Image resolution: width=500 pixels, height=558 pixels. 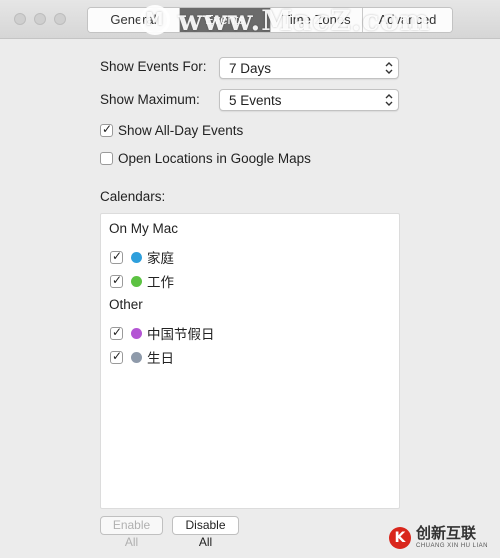 I want to click on group-title-on-my-mac: On My Mac, so click(x=144, y=228).